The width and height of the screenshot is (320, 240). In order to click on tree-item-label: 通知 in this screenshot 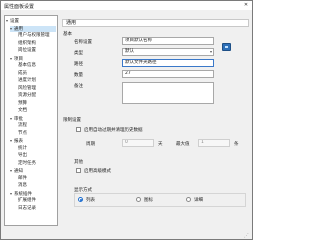, I will do `click(18, 171)`.